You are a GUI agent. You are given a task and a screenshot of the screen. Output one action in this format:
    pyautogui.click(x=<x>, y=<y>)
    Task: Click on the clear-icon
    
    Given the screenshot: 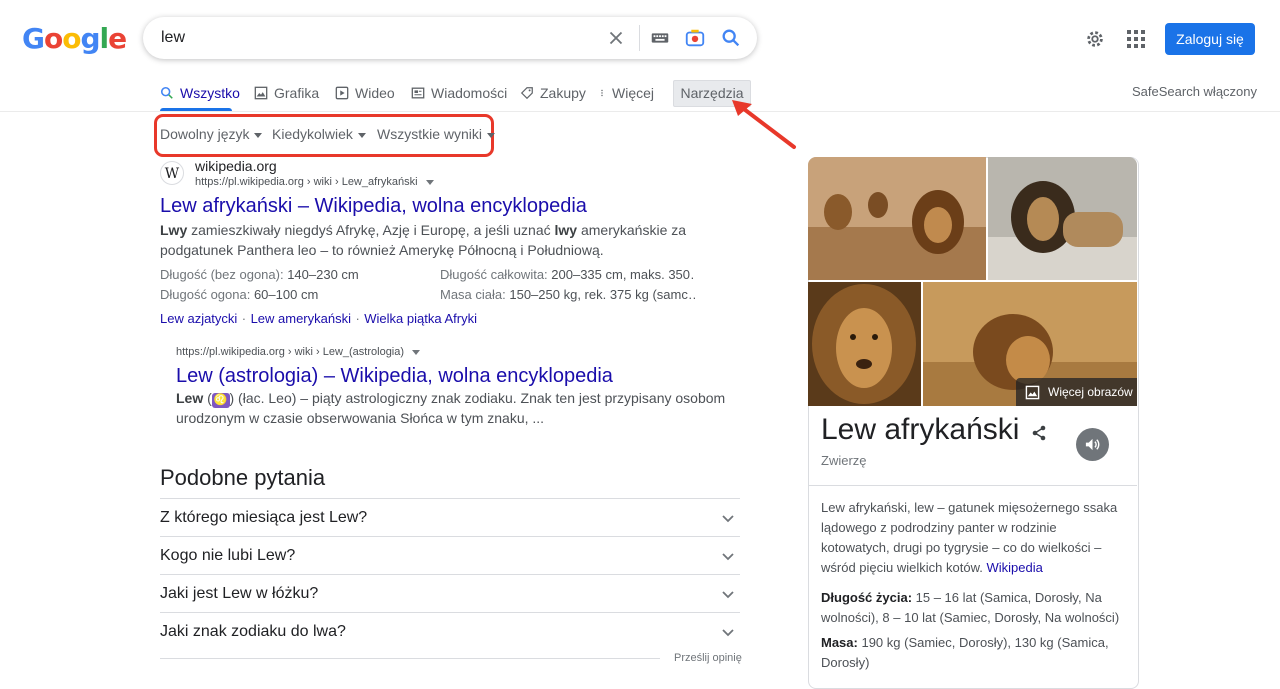 What is the action you would take?
    pyautogui.click(x=616, y=38)
    